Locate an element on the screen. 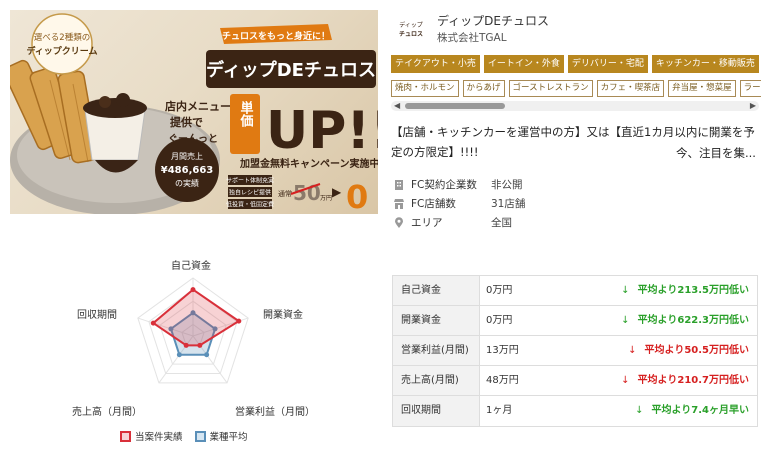 This screenshot has height=469, width=765. banner-support-1: サポート体制充実 is located at coordinates (250, 181).